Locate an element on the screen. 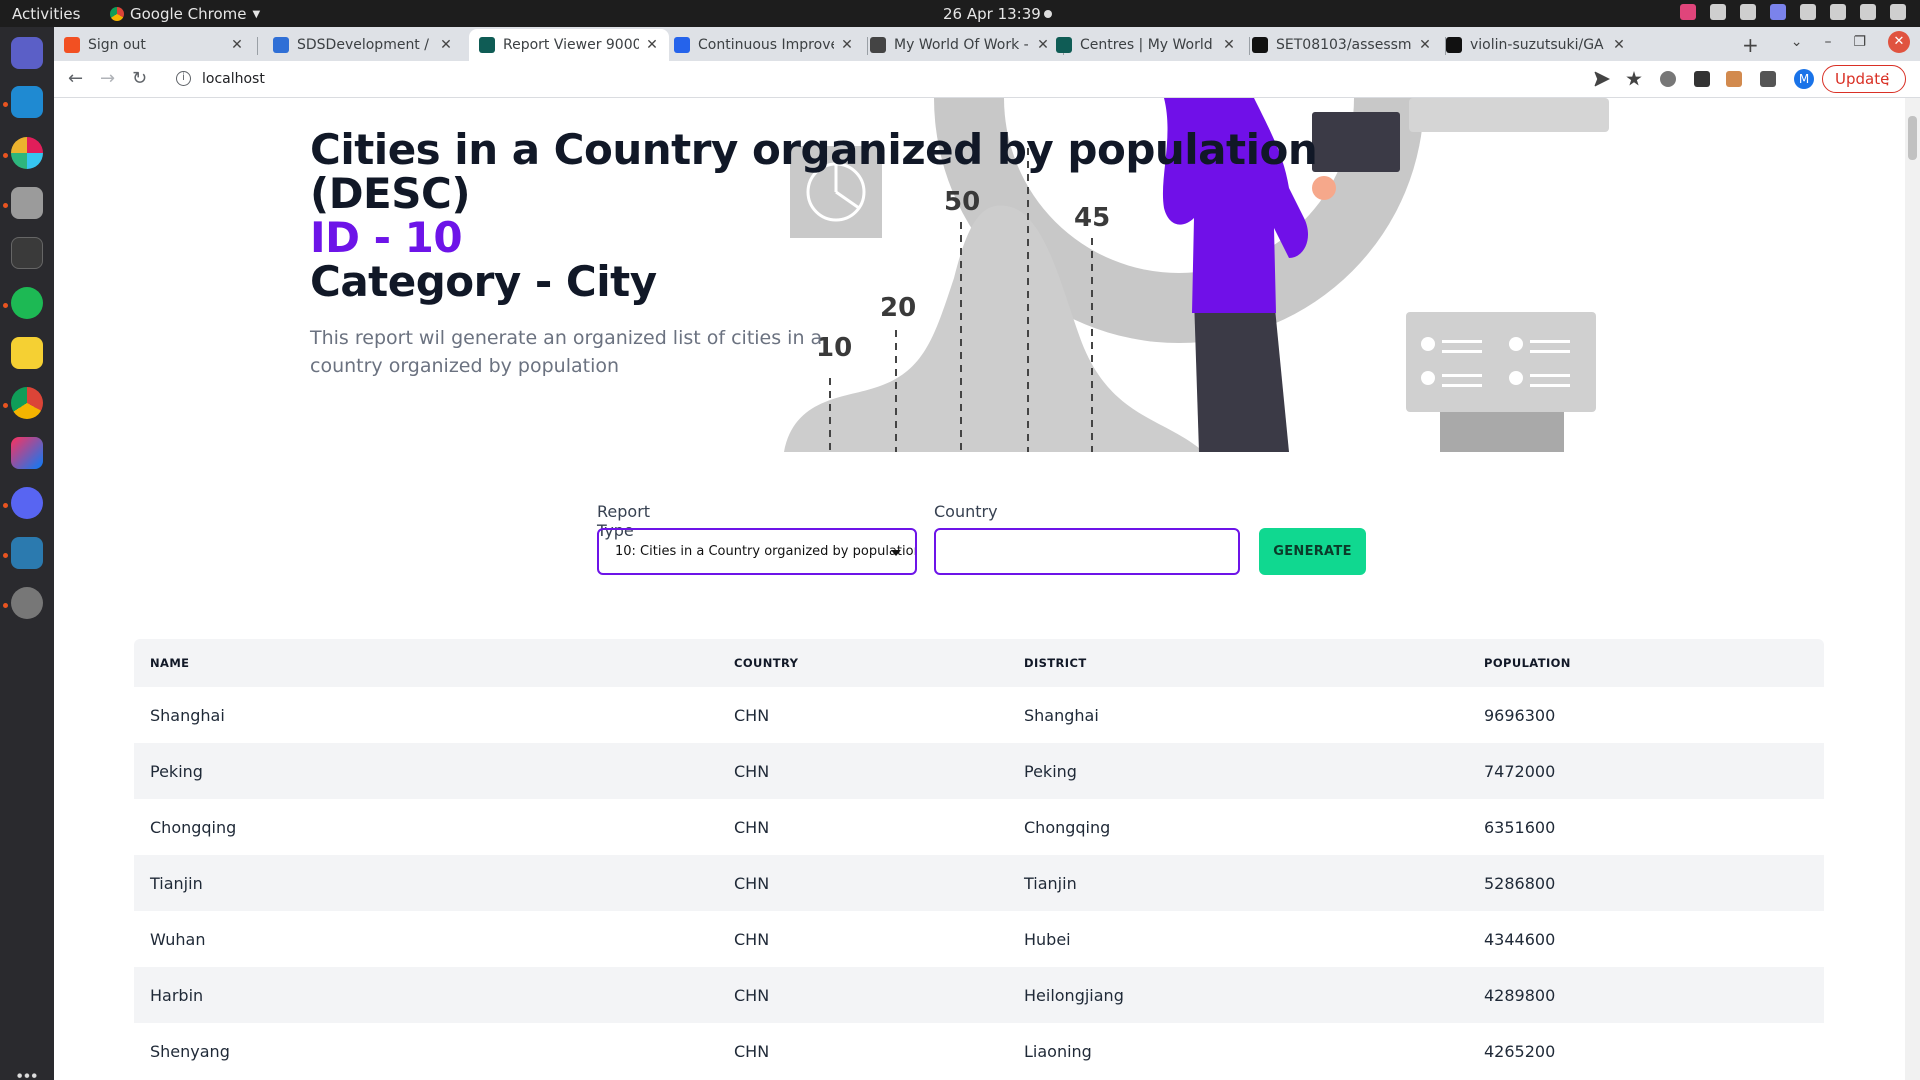 This screenshot has height=1080, width=1920. teams-icon is located at coordinates (27, 53).